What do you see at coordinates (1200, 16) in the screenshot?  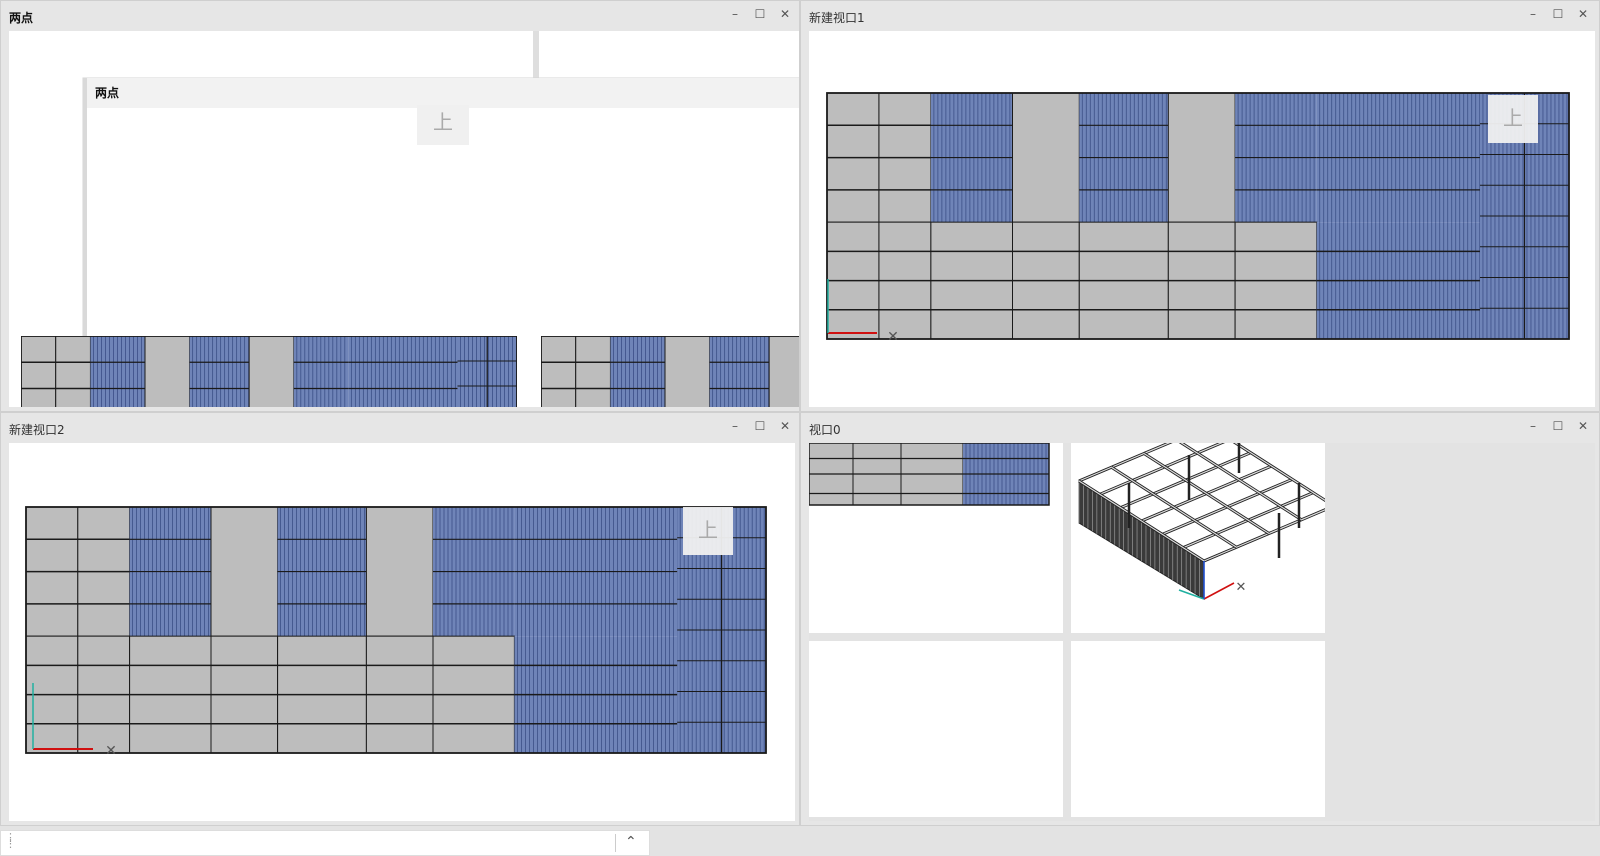 I see `pane-header: 新建视口1 – ☐ ✕` at bounding box center [1200, 16].